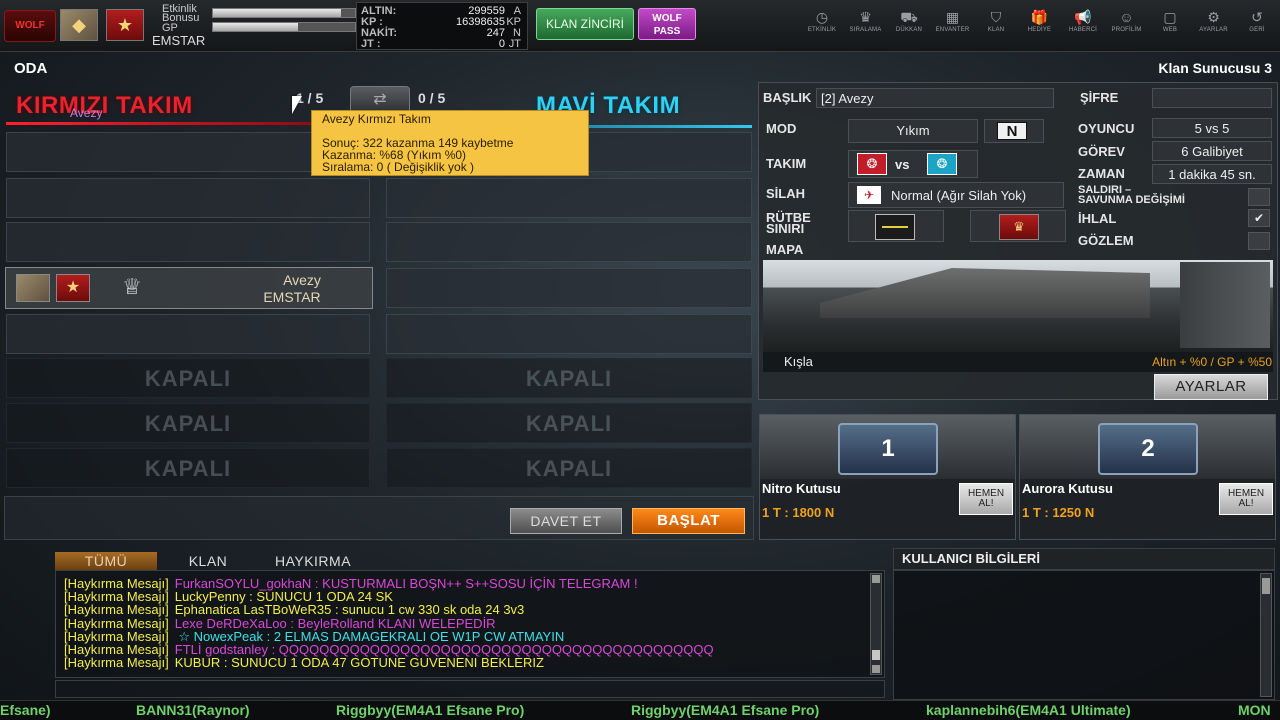  Describe the element at coordinates (876, 655) in the screenshot. I see `scroll-thumb` at that location.